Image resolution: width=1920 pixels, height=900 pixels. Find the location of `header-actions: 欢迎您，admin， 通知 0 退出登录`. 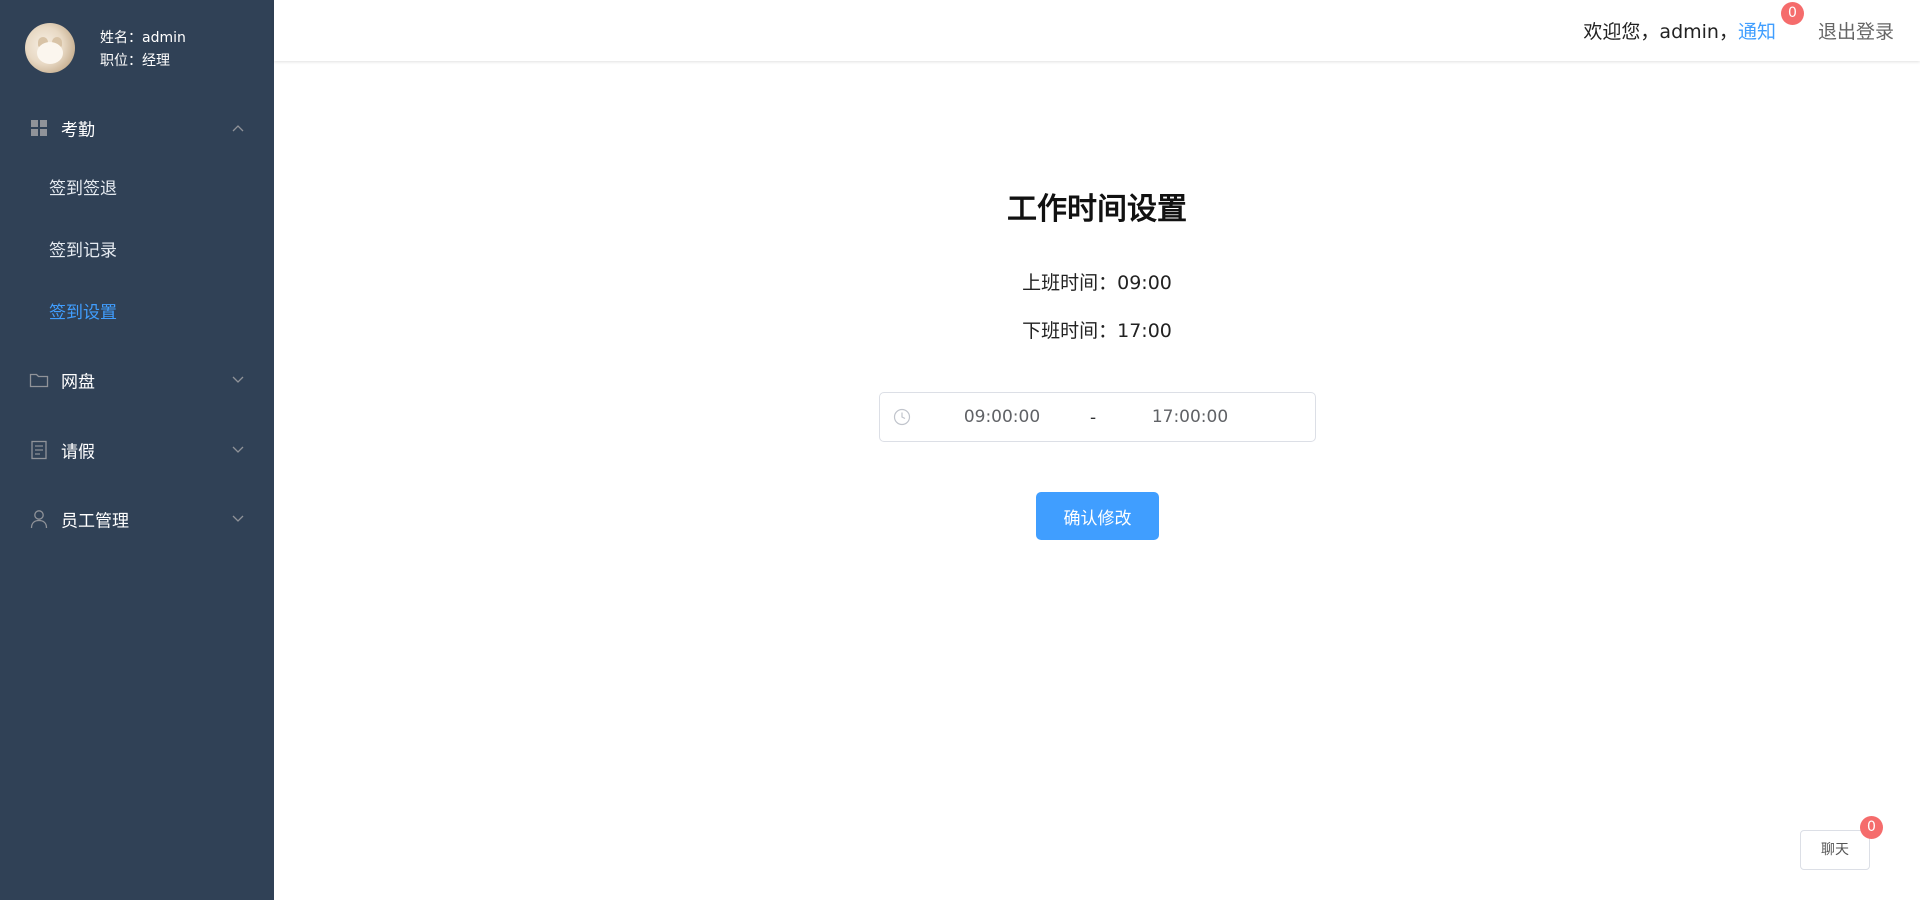

header-actions: 欢迎您，admin， 通知 0 退出登录 is located at coordinates (1738, 30).